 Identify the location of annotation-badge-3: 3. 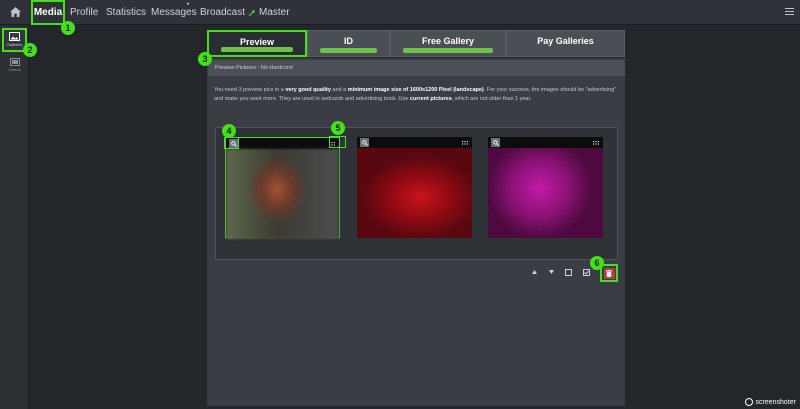
(205, 59).